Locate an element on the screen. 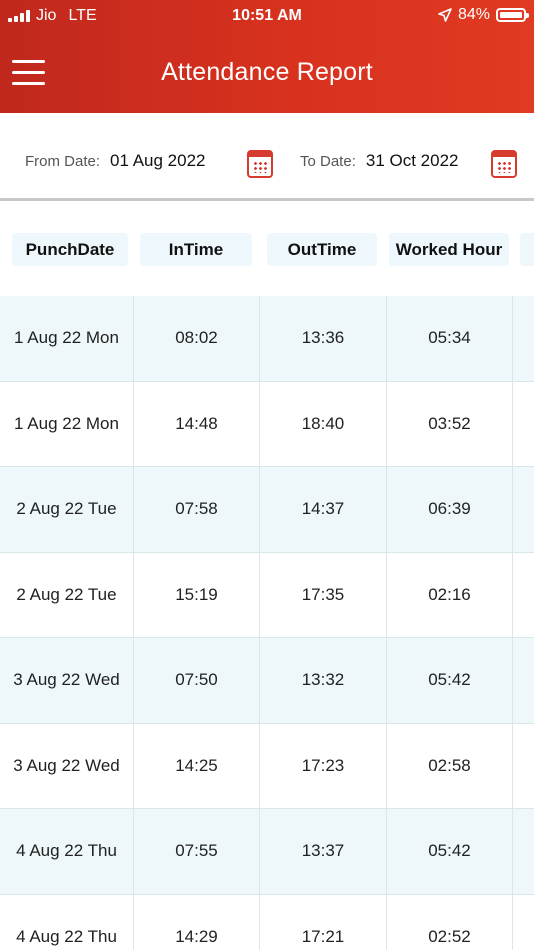  out-time-cell: 17:23 is located at coordinates (323, 765).